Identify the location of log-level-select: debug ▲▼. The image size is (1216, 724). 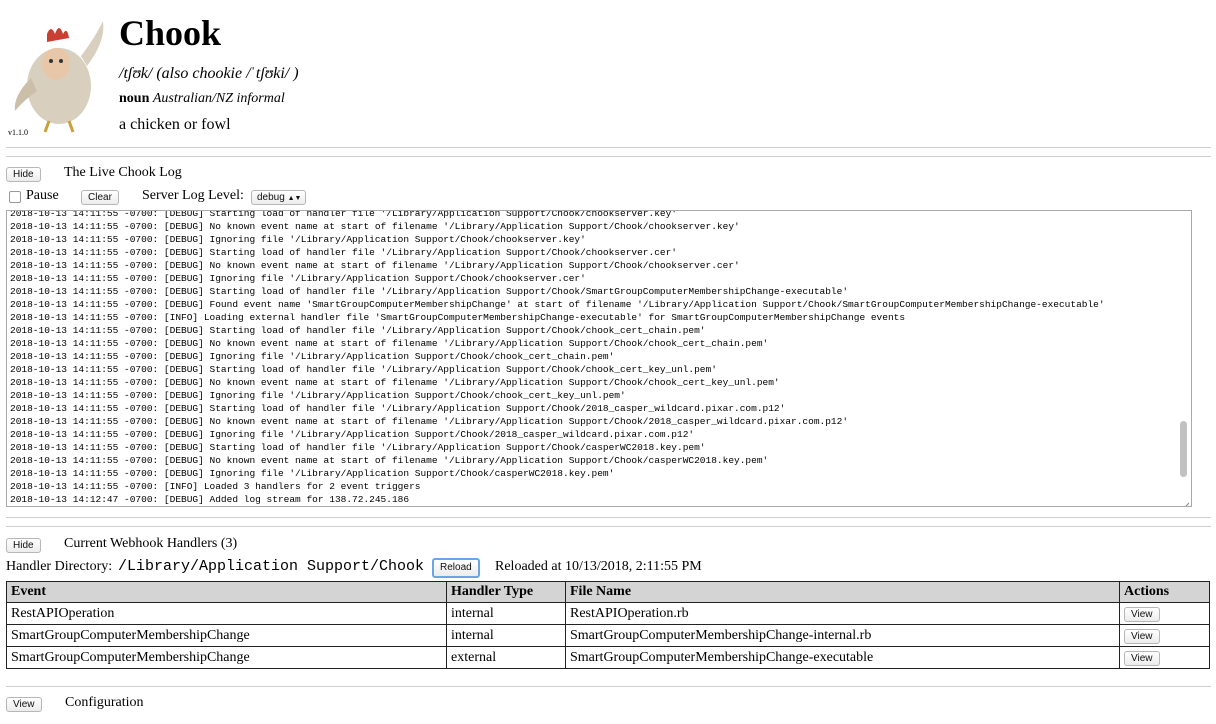
(279, 197).